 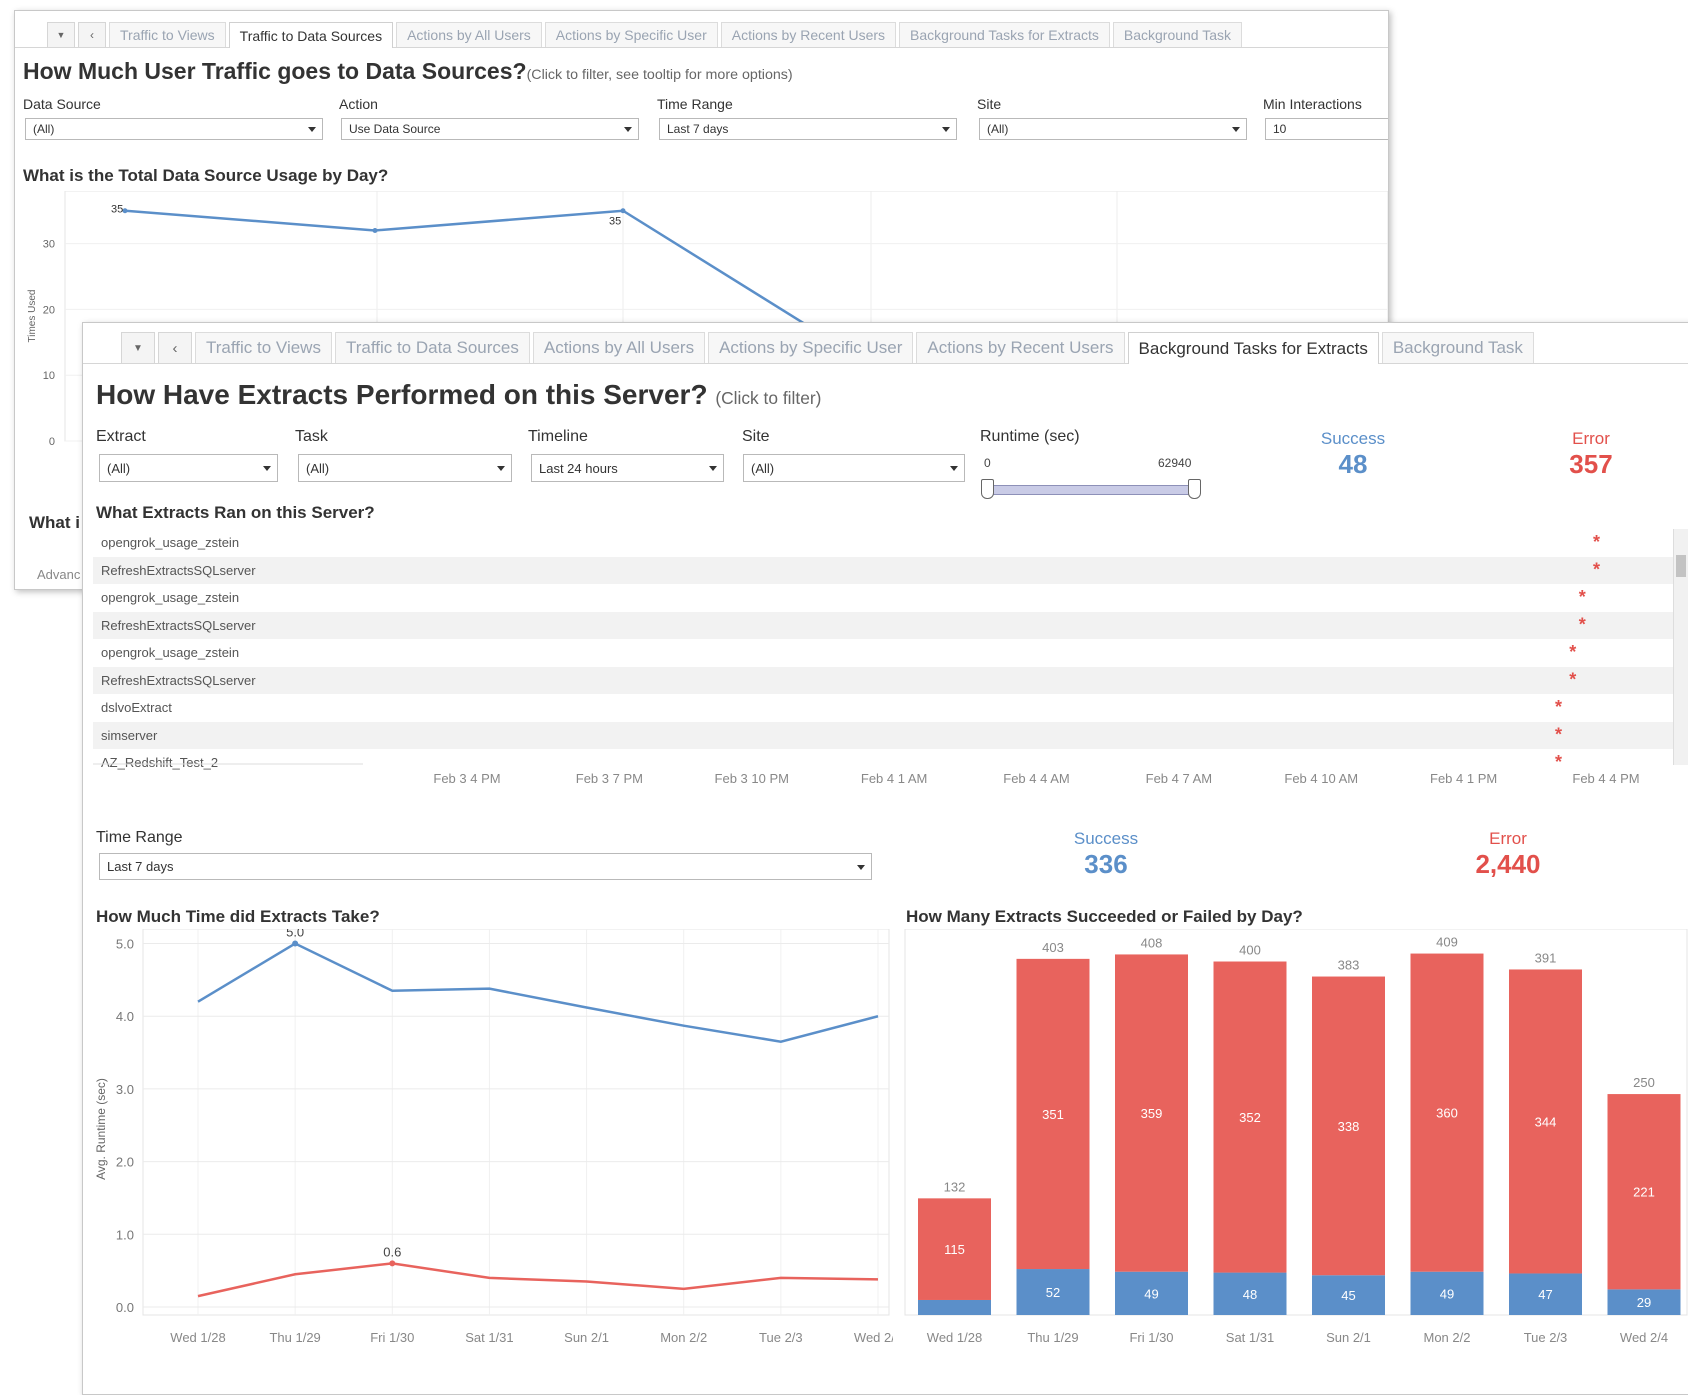 I want to click on data-point, so click(x=623, y=211).